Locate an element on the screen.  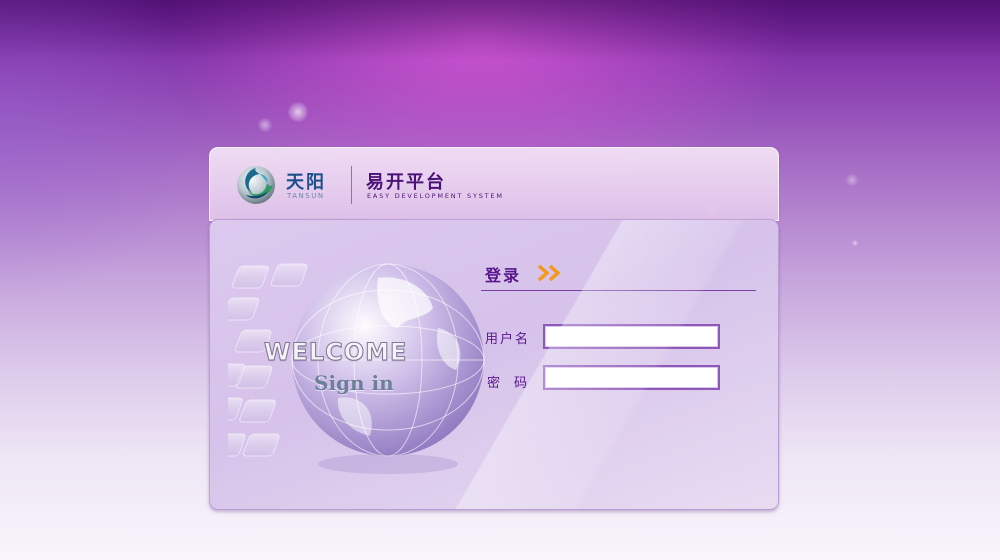
double-chevron-right-icon is located at coordinates (549, 273).